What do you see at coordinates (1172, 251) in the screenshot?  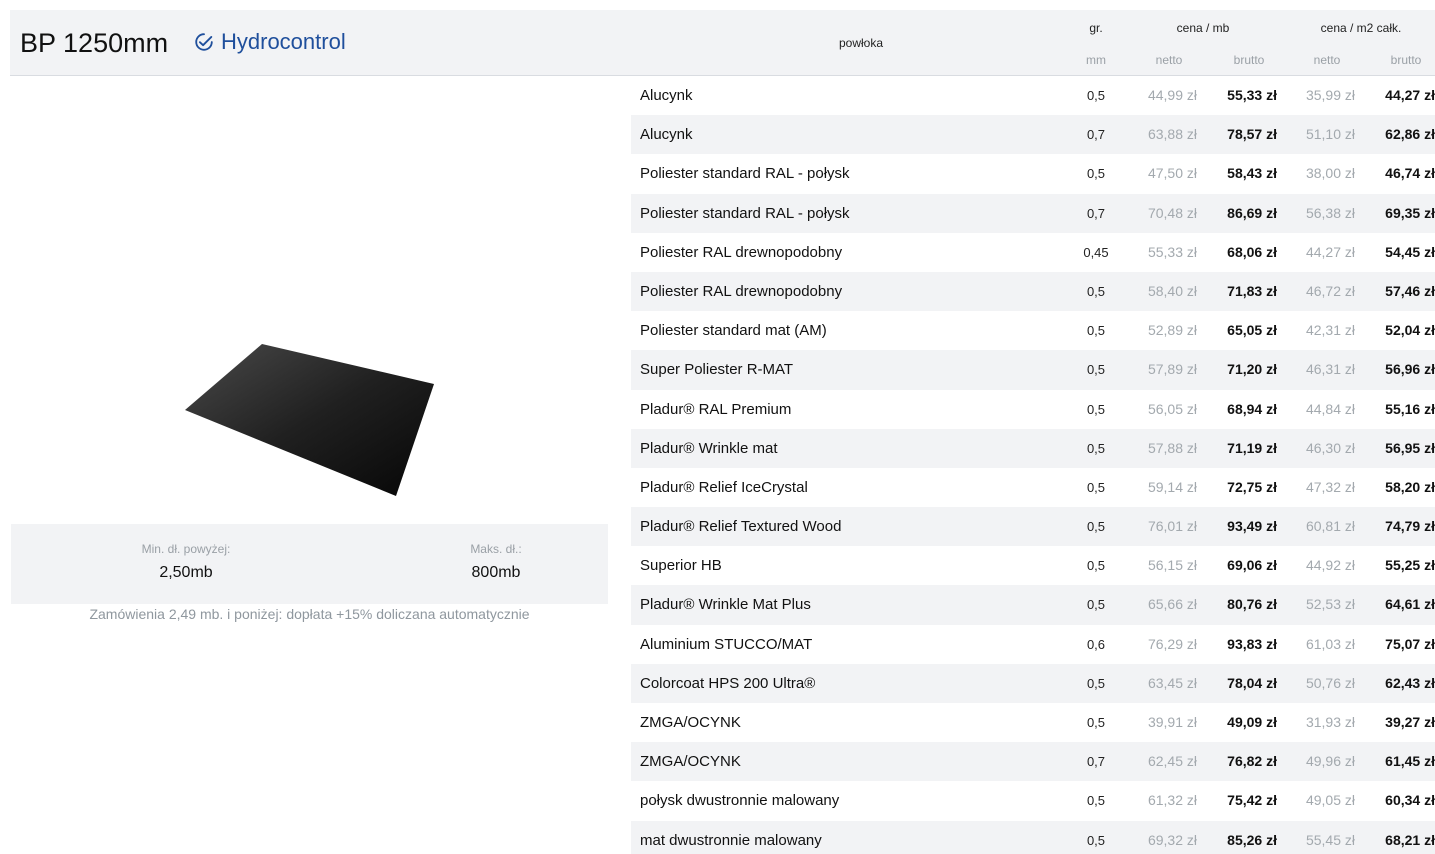 I see `net-price-mb: 55,33 zł` at bounding box center [1172, 251].